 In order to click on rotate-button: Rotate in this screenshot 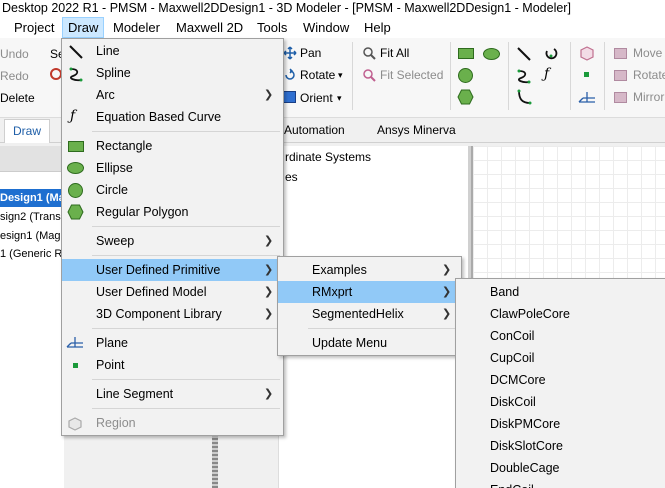, I will do `click(317, 75)`.